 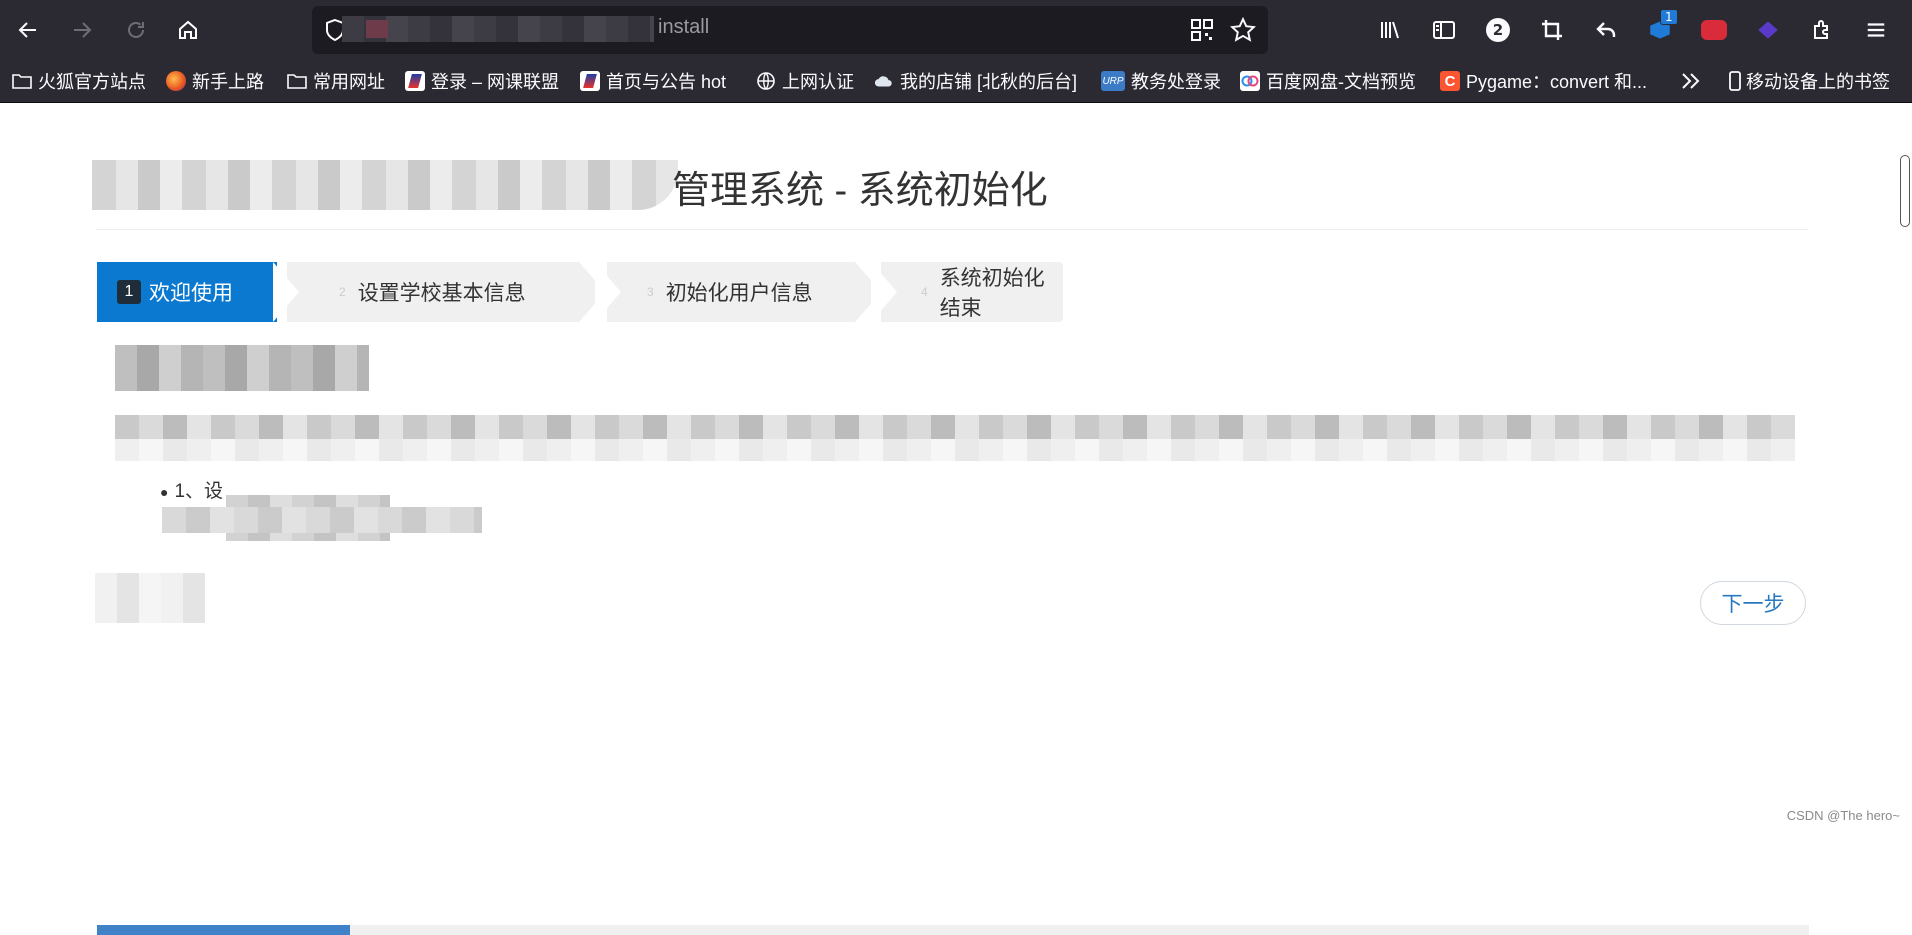 I want to click on step-school-info: 2 设置学校基本信息, so click(x=433, y=292).